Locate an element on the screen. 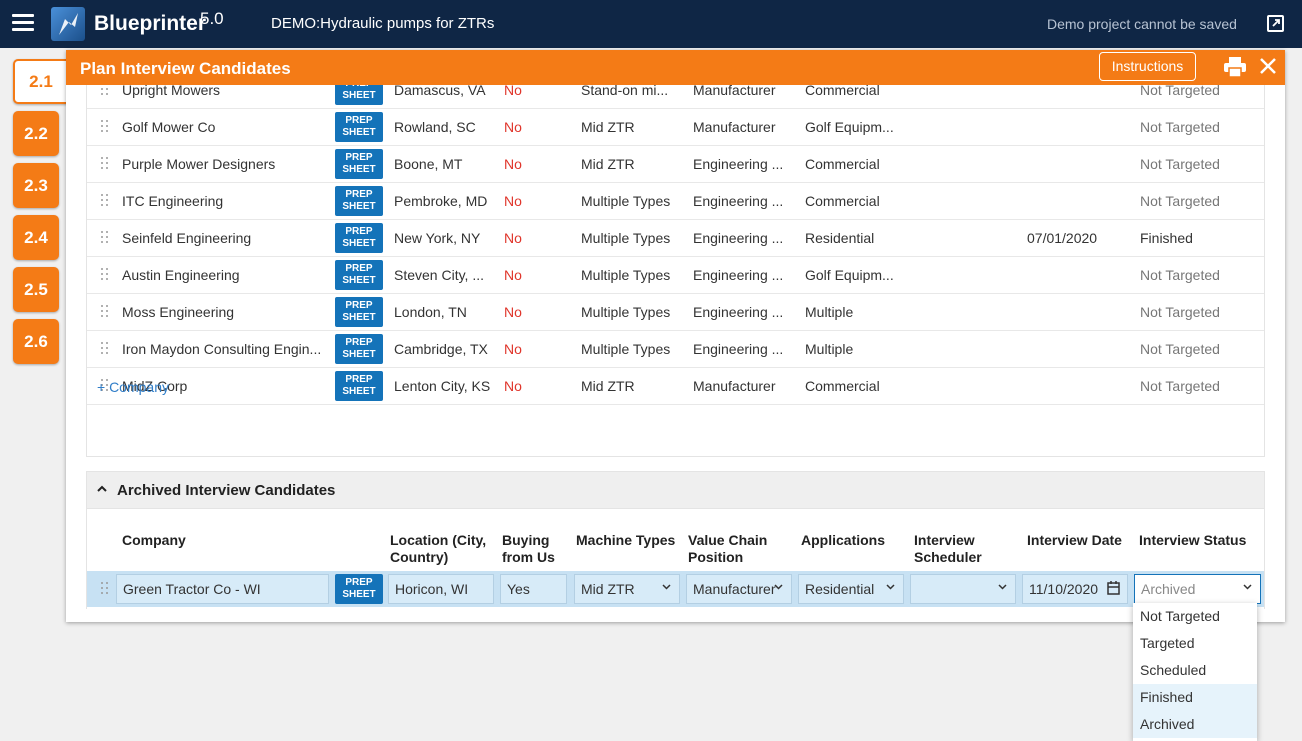 This screenshot has width=1302, height=741. exit-icon is located at coordinates (1275, 23).